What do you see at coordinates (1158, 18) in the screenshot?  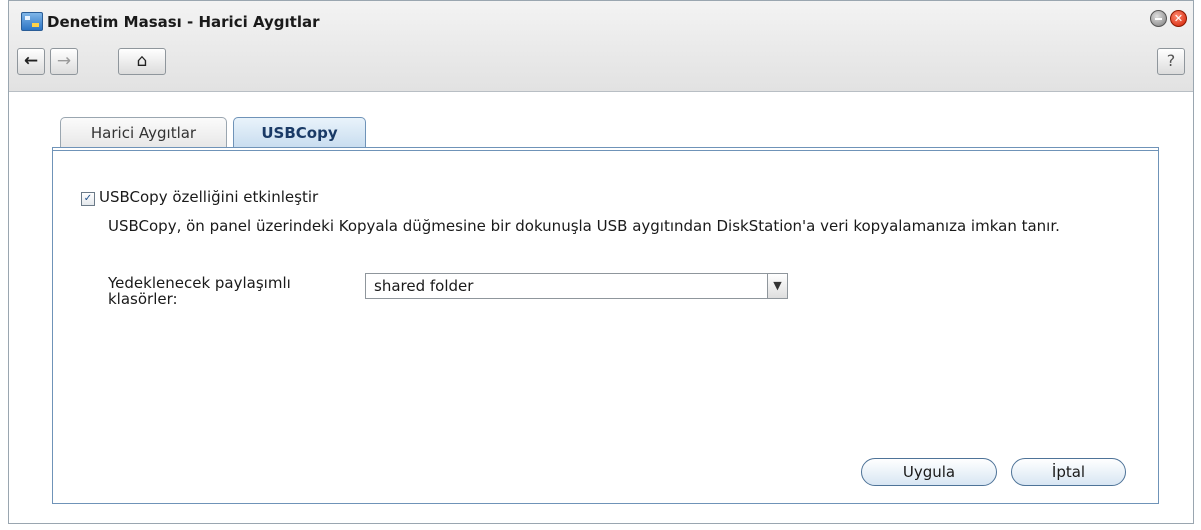 I see `minimize-button` at bounding box center [1158, 18].